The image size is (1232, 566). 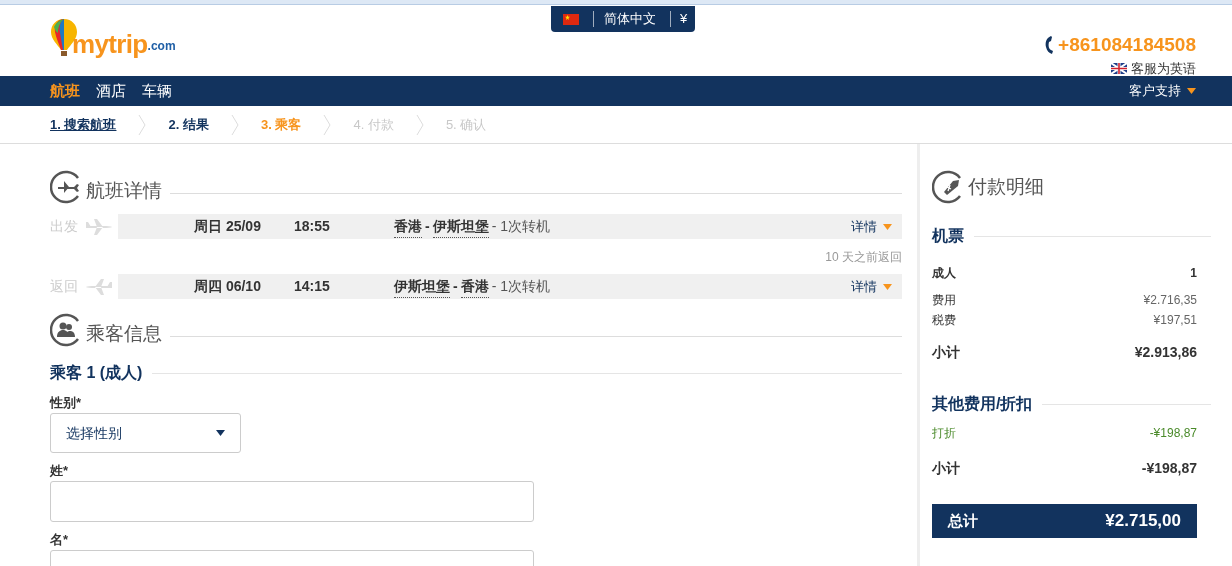 I want to click on flight-date: 周四 06/10, so click(x=228, y=286).